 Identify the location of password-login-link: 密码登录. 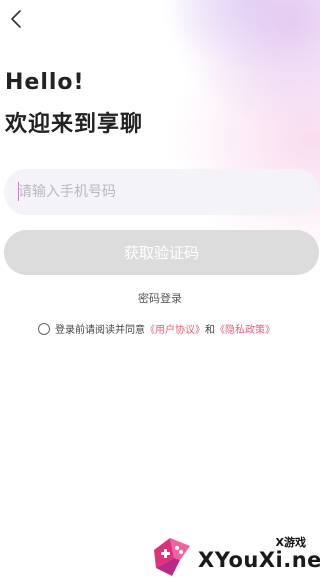
(160, 298).